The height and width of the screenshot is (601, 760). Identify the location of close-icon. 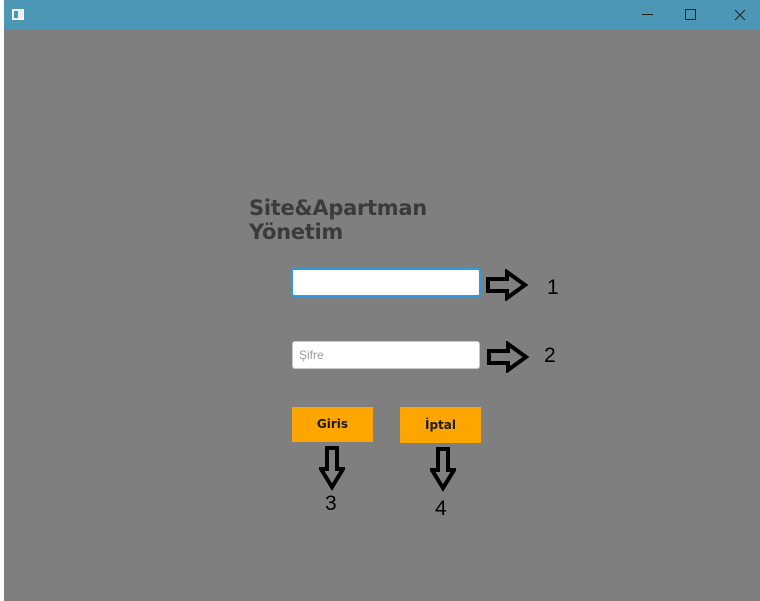
(740, 15).